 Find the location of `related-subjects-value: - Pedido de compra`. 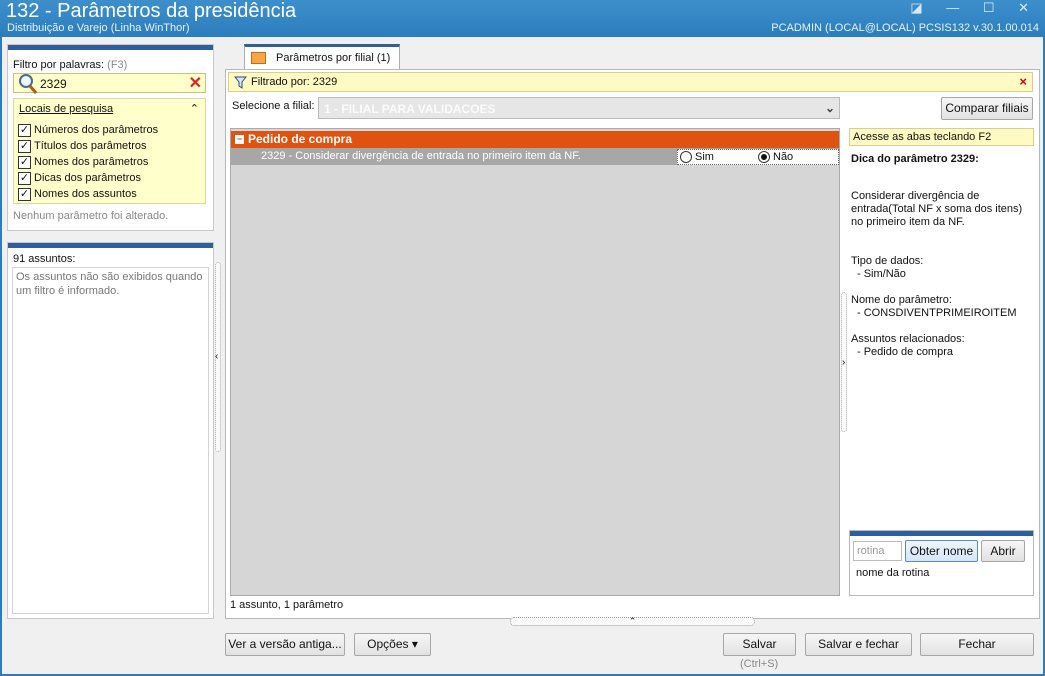

related-subjects-value: - Pedido de compra is located at coordinates (905, 352).